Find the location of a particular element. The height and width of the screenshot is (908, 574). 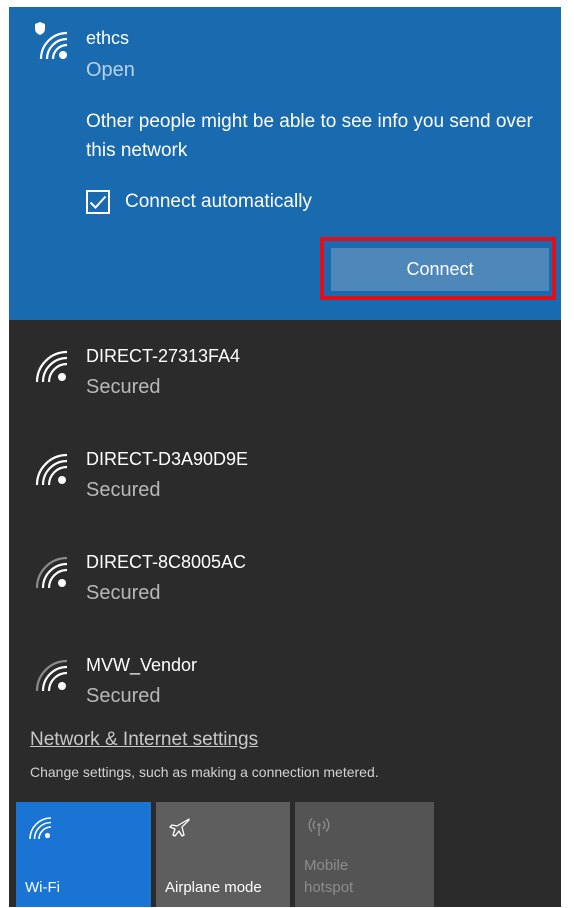

network-name: MVW_Vendor is located at coordinates (142, 665).